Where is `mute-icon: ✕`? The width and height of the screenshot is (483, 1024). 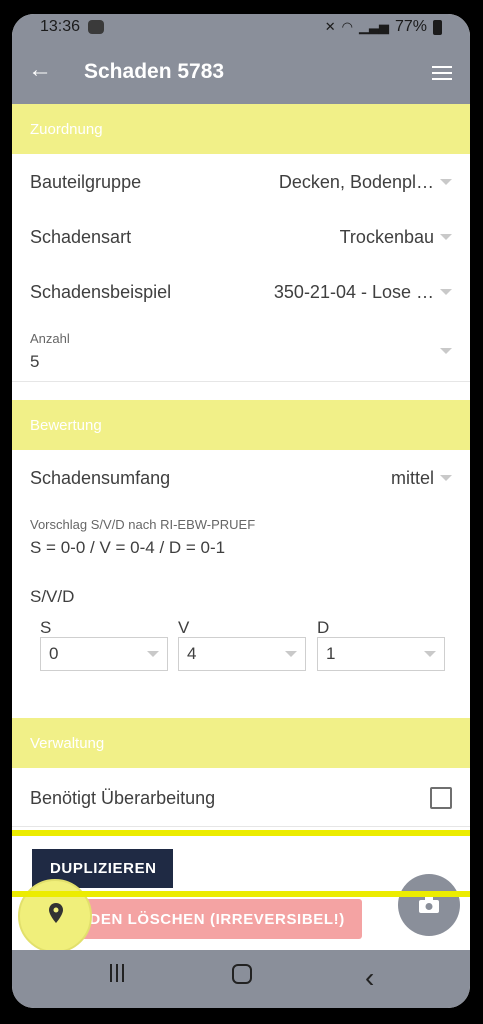 mute-icon: ✕ is located at coordinates (330, 26).